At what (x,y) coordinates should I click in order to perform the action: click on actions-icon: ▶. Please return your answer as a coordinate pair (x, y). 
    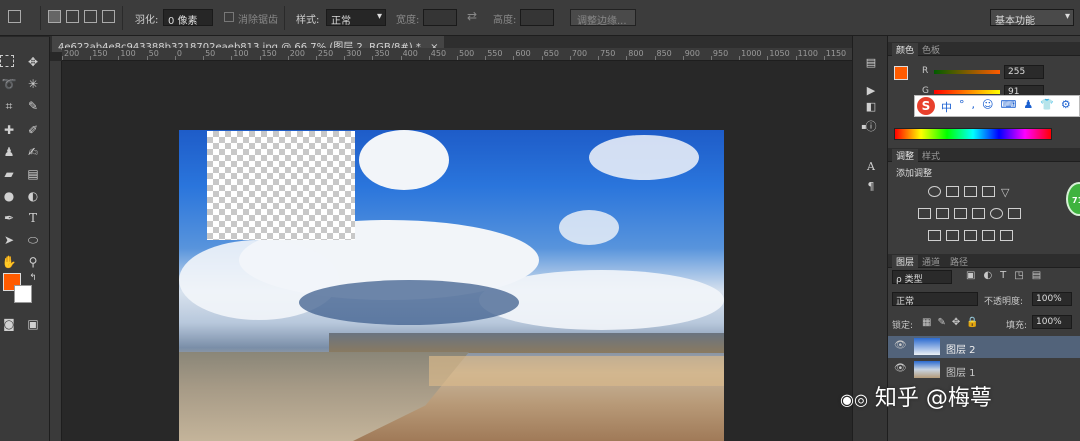
    Looking at the image, I should click on (871, 91).